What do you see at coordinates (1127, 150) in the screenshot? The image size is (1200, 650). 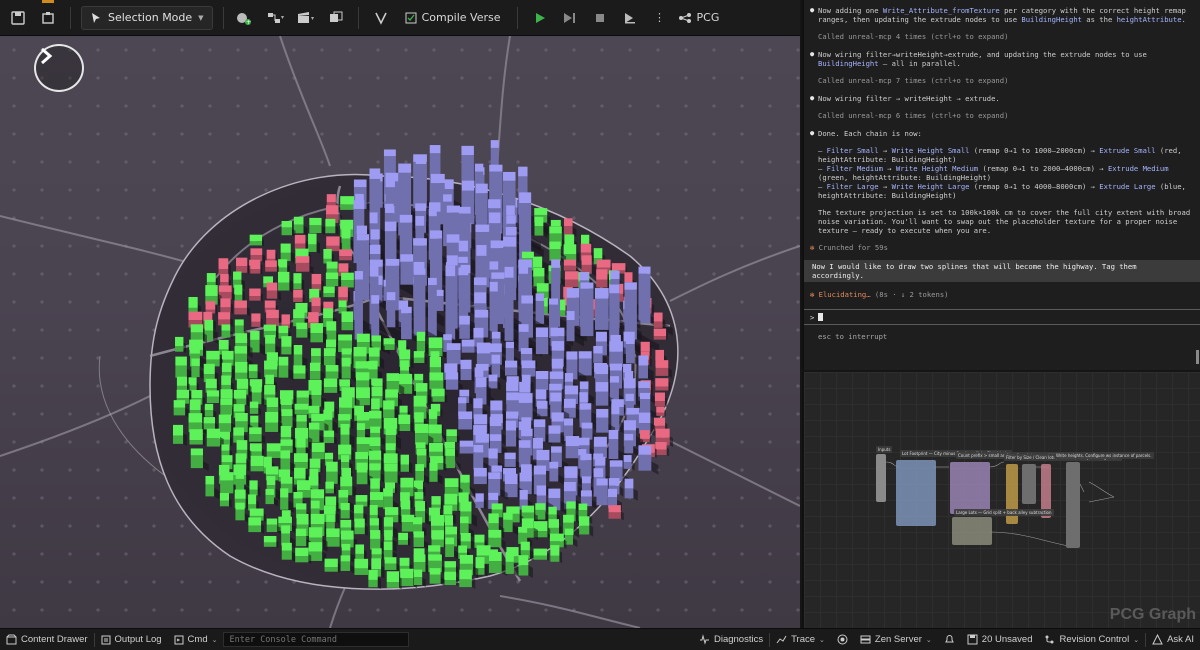 I see `code-token: Extrude Small` at bounding box center [1127, 150].